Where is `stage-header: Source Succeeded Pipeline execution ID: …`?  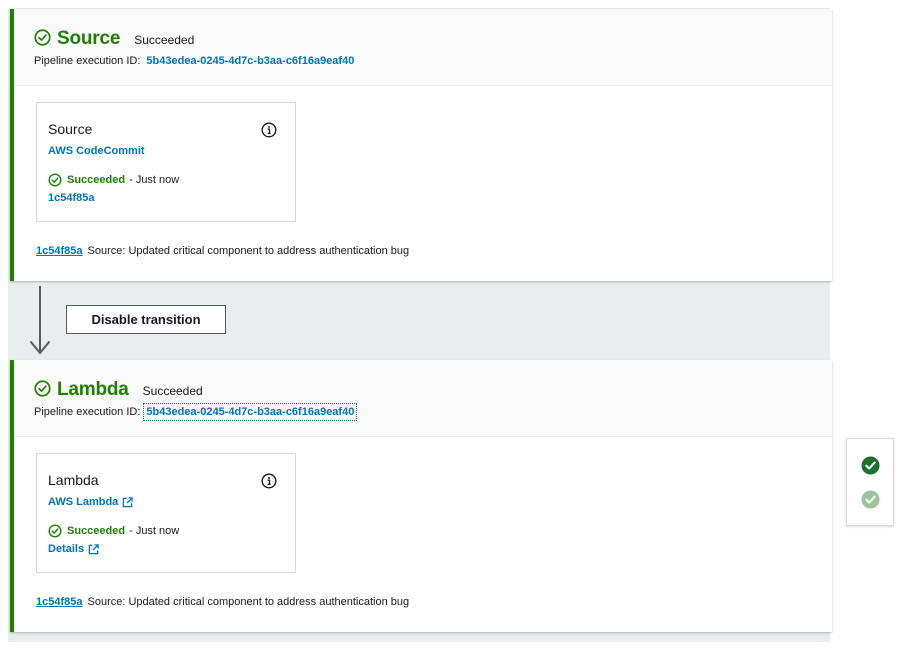 stage-header: Source Succeeded Pipeline execution ID: … is located at coordinates (423, 47).